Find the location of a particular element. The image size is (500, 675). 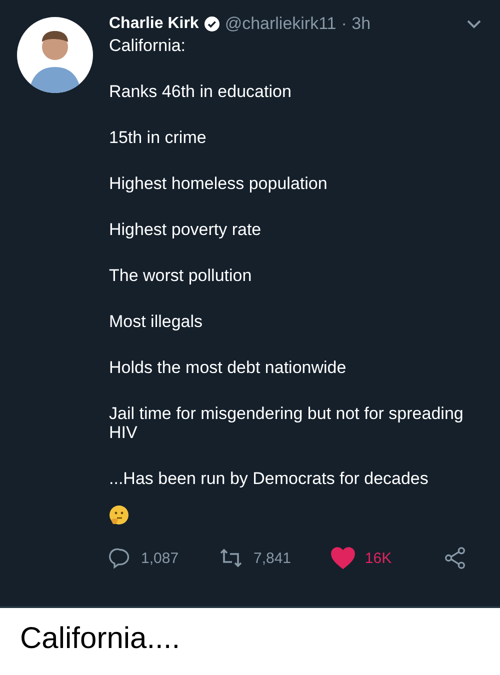

tweet-text: Jail time for misgendering but not for spreading HIV is located at coordinates (286, 423).